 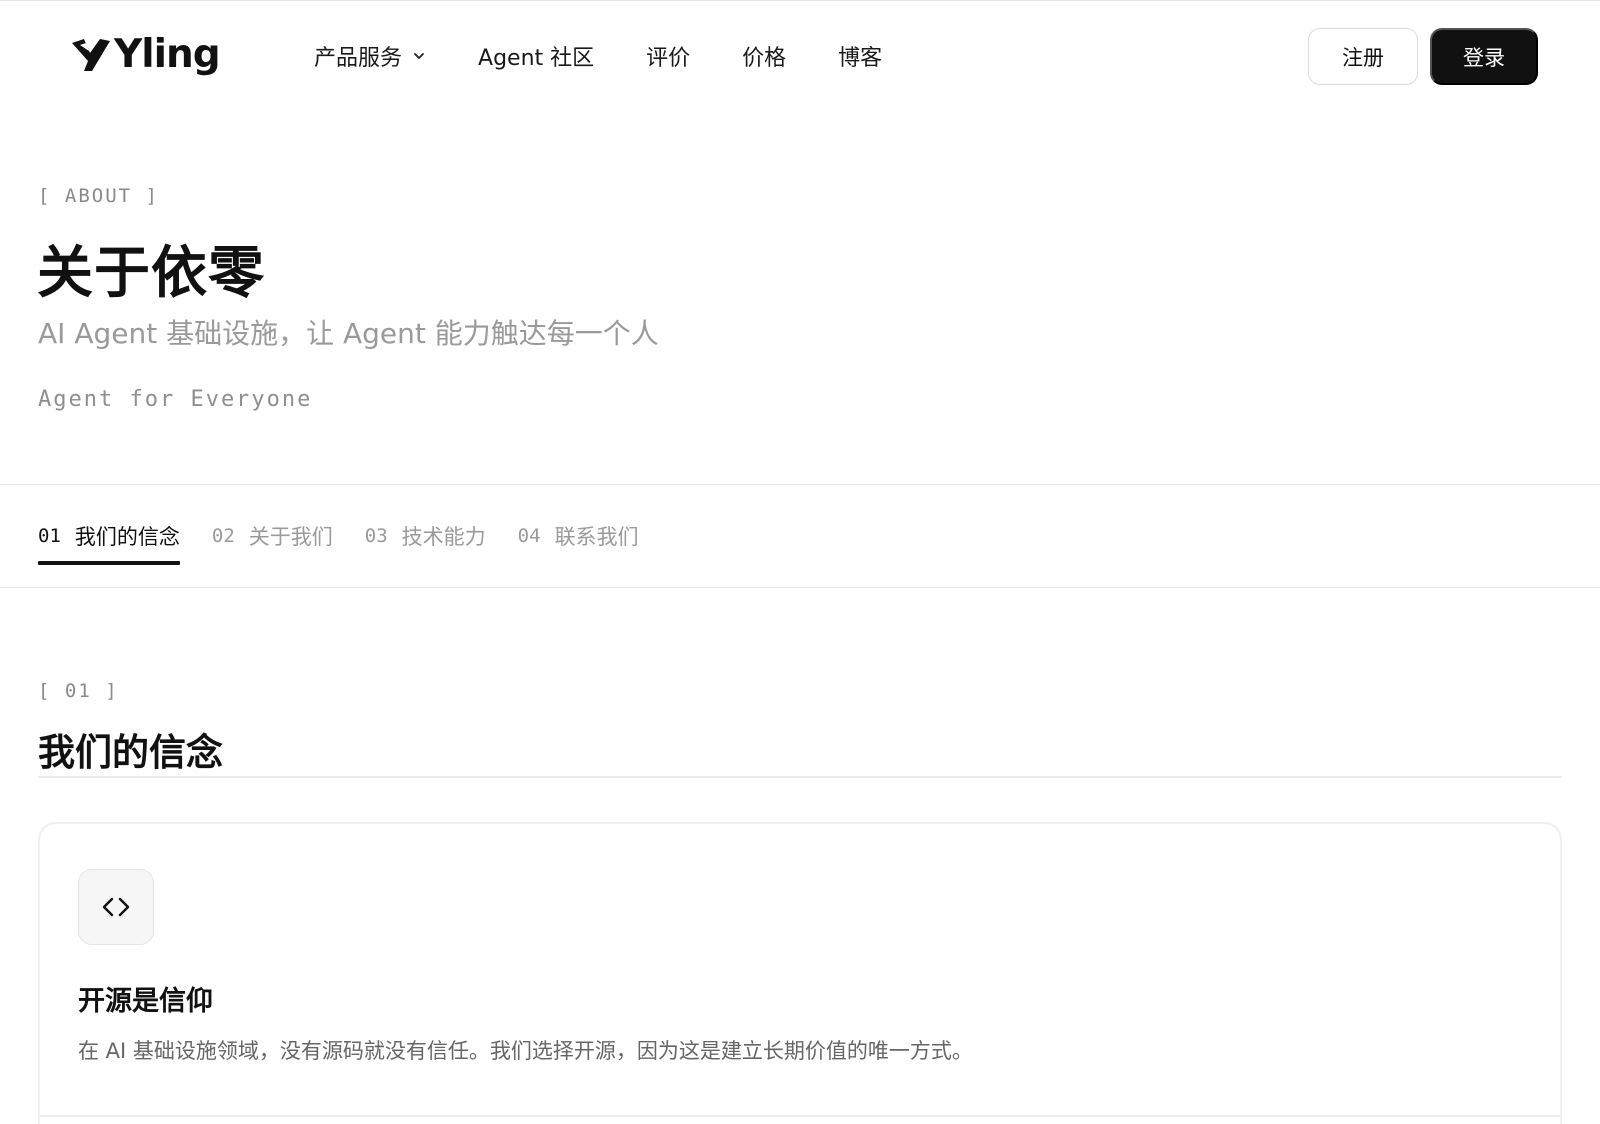 I want to click on tab-tech-capabilities: 03 技术能力, so click(x=425, y=543).